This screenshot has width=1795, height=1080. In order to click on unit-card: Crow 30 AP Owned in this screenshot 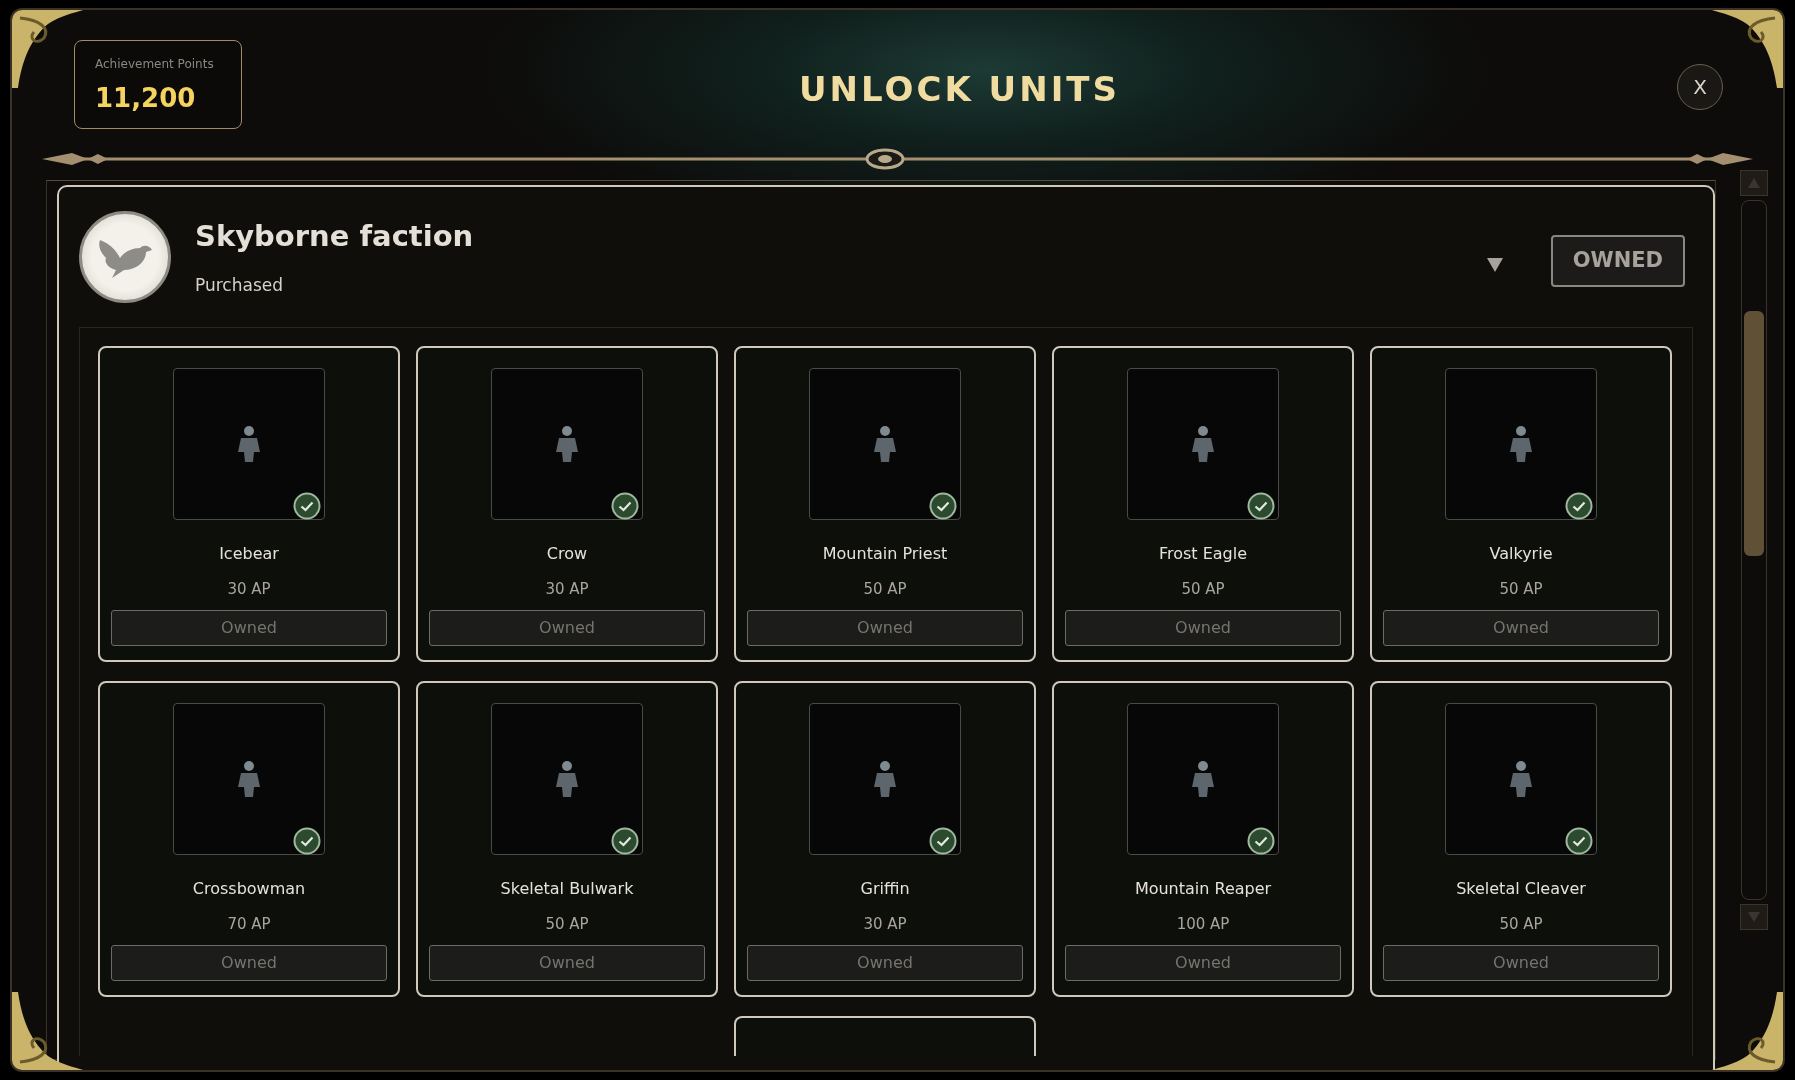, I will do `click(567, 504)`.